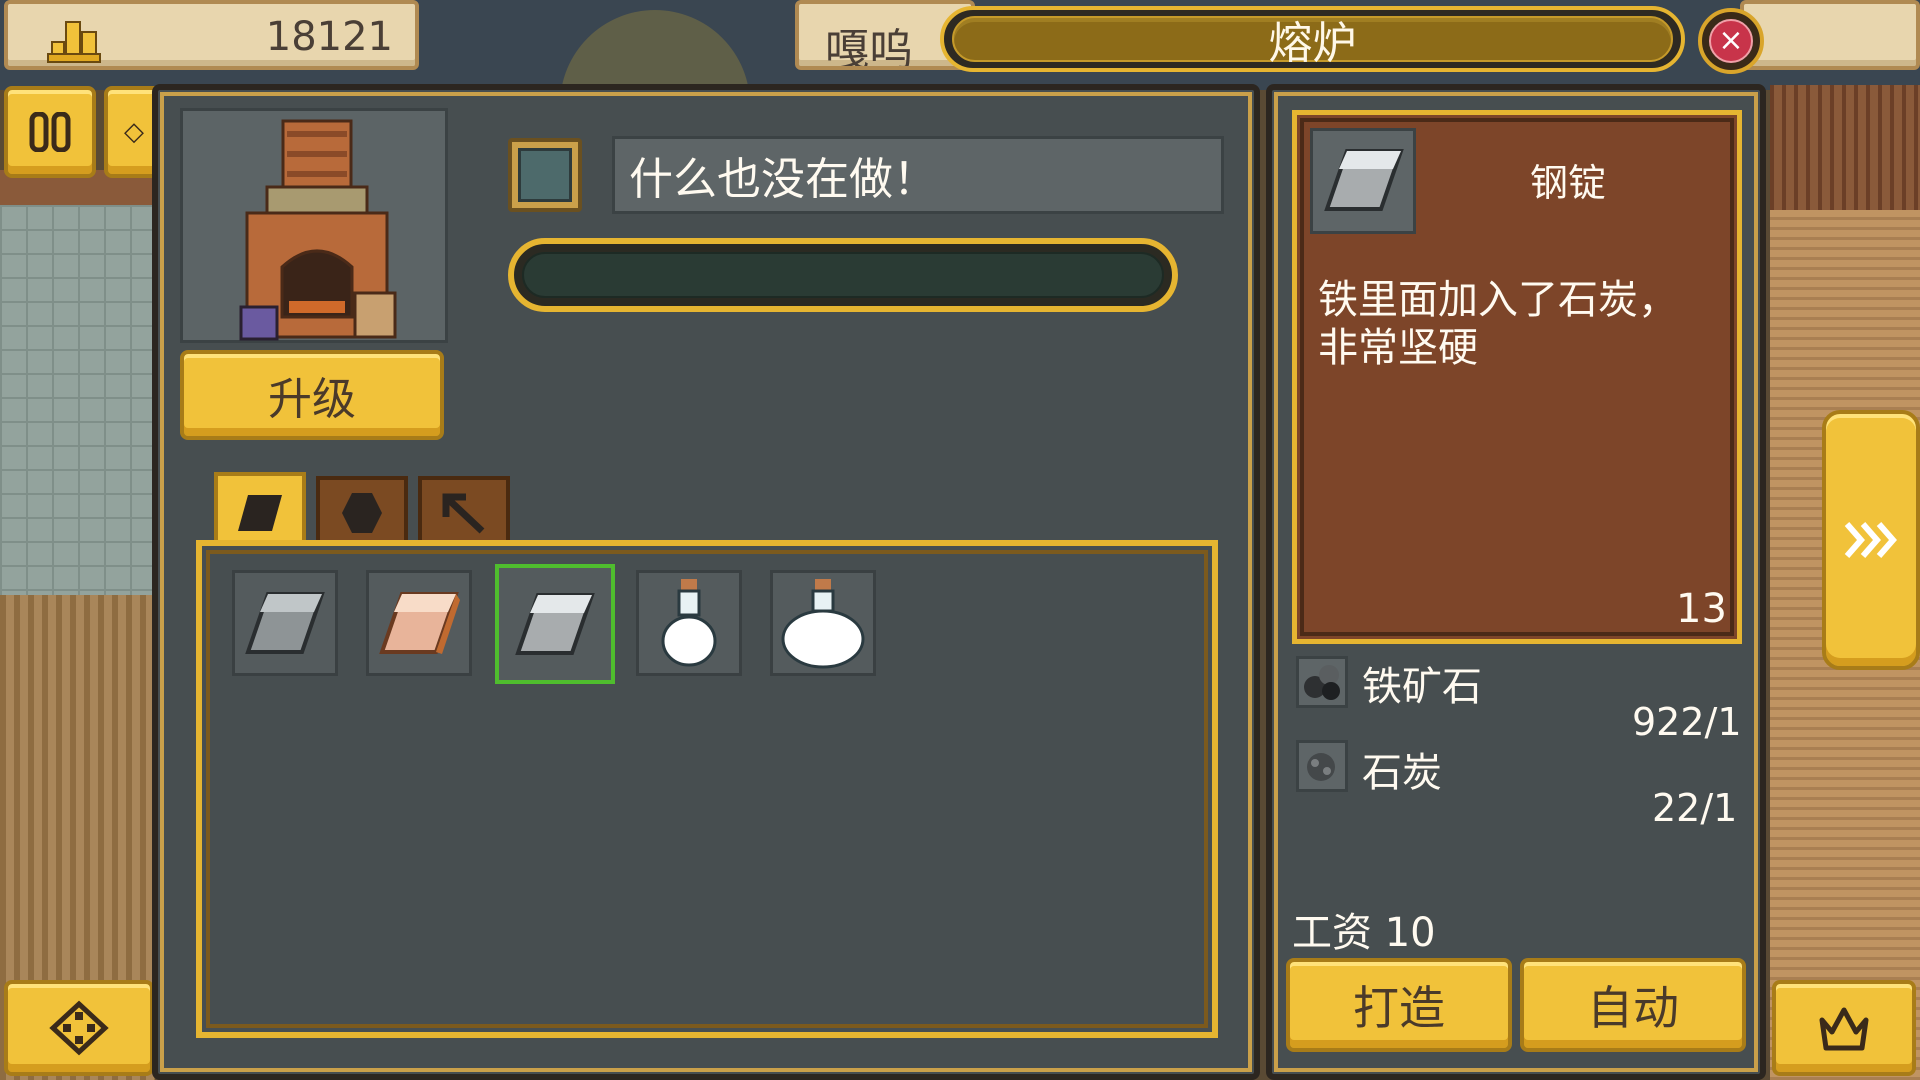 Image resolution: width=1920 pixels, height=1080 pixels. I want to click on next-page-button, so click(1871, 540).